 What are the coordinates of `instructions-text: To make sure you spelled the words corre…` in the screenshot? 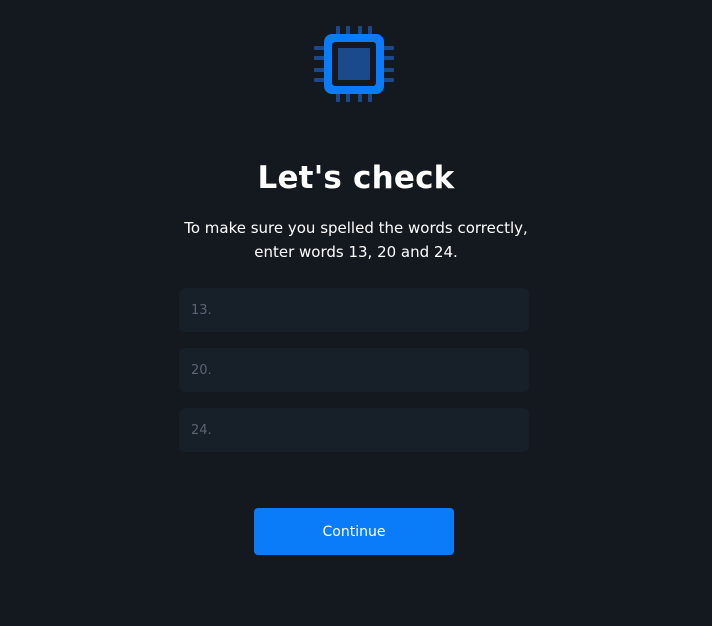 It's located at (356, 240).